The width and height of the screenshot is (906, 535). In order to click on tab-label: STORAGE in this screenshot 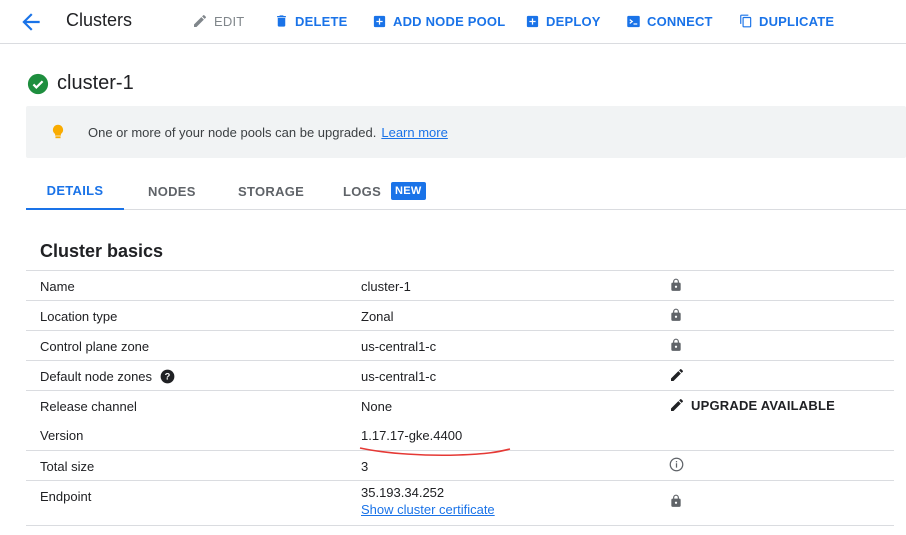, I will do `click(271, 191)`.